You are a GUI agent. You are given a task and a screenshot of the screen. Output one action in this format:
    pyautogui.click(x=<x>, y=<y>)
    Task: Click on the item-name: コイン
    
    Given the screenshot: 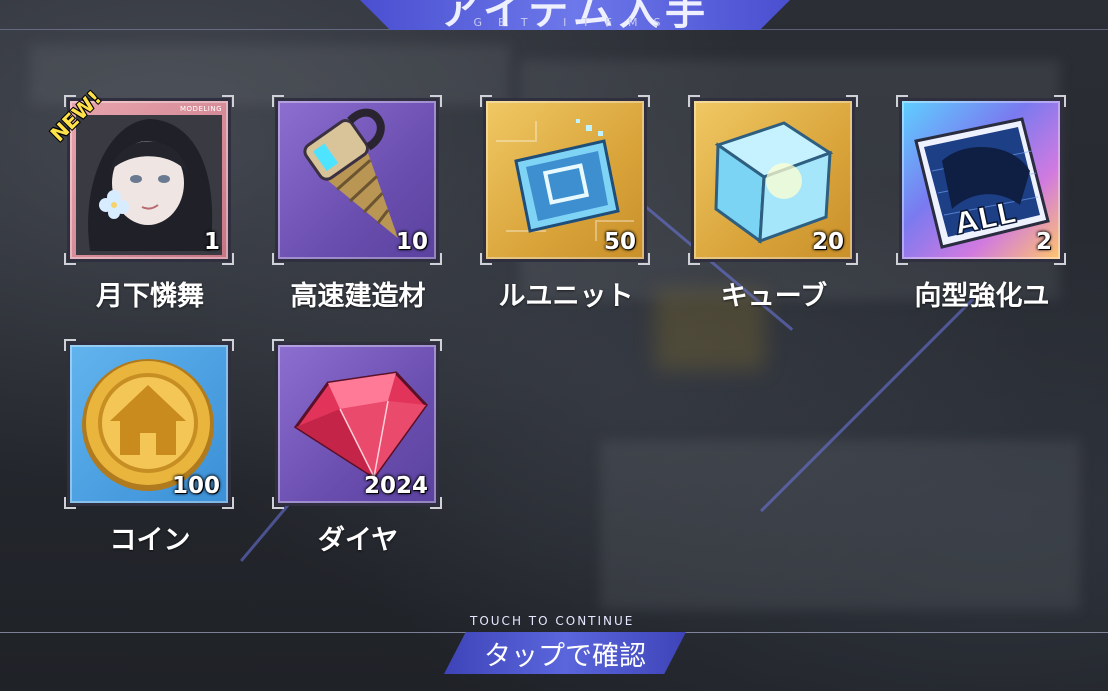 What is the action you would take?
    pyautogui.click(x=150, y=540)
    